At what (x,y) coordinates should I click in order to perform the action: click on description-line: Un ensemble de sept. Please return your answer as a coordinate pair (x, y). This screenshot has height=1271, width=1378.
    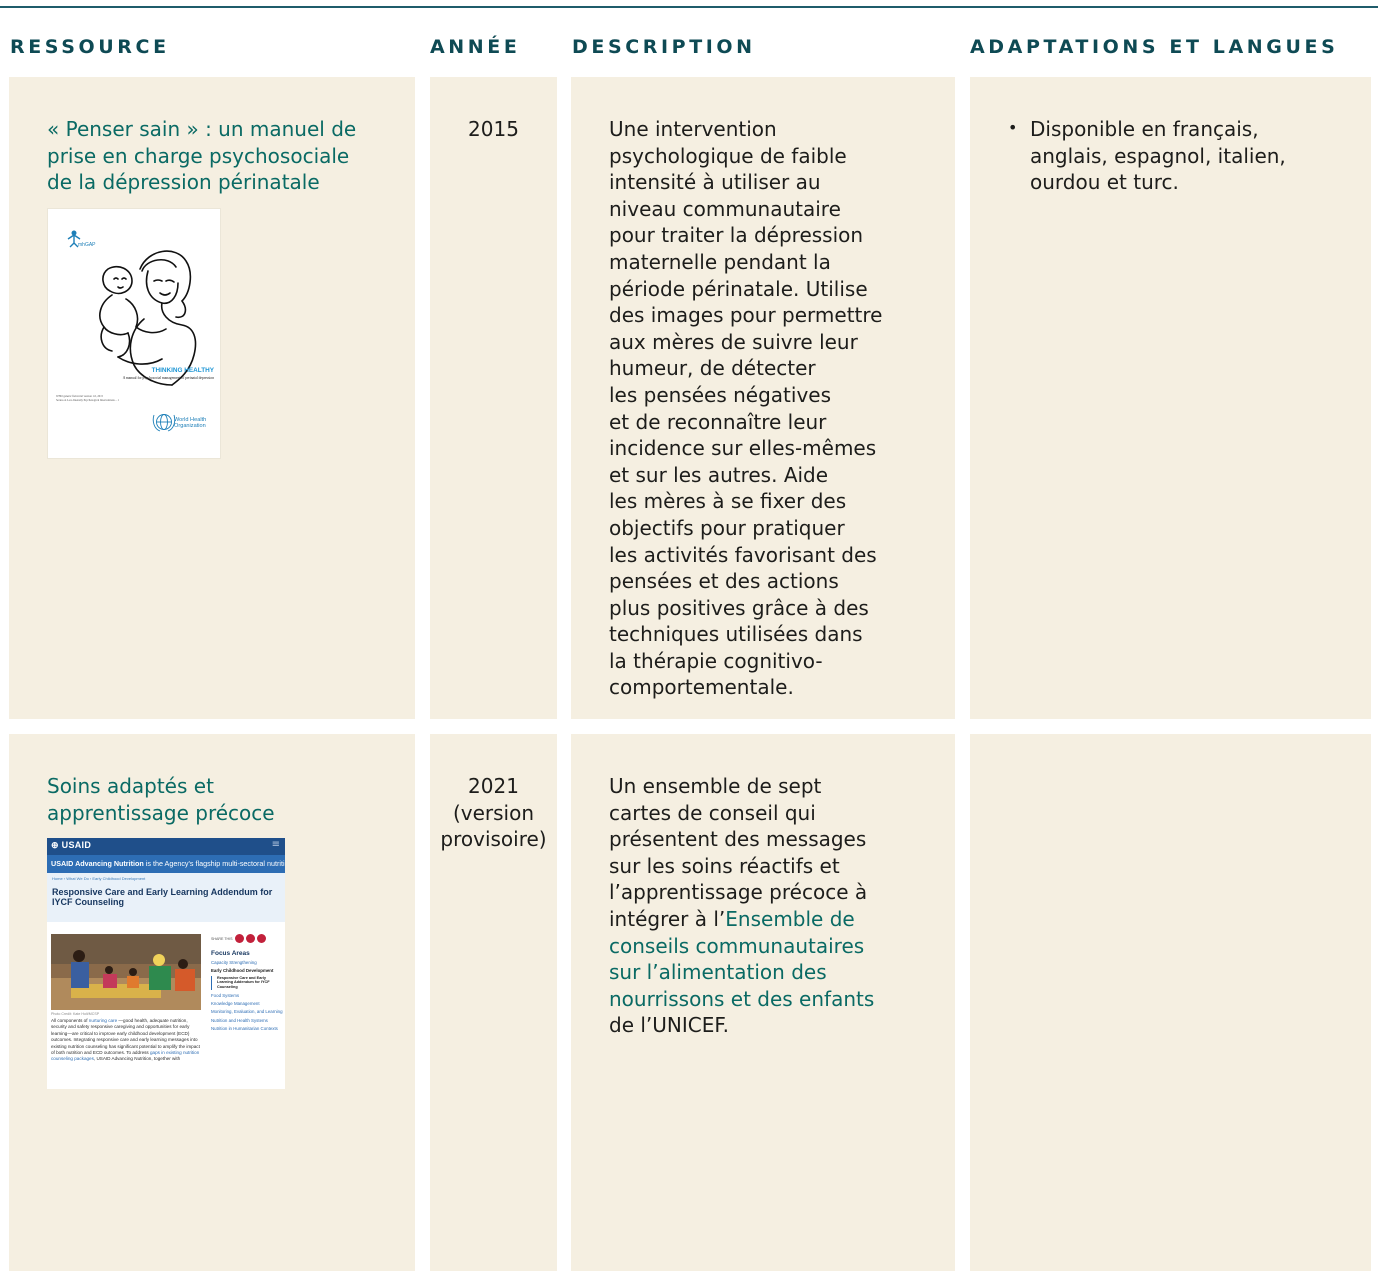
    Looking at the image, I should click on (715, 786).